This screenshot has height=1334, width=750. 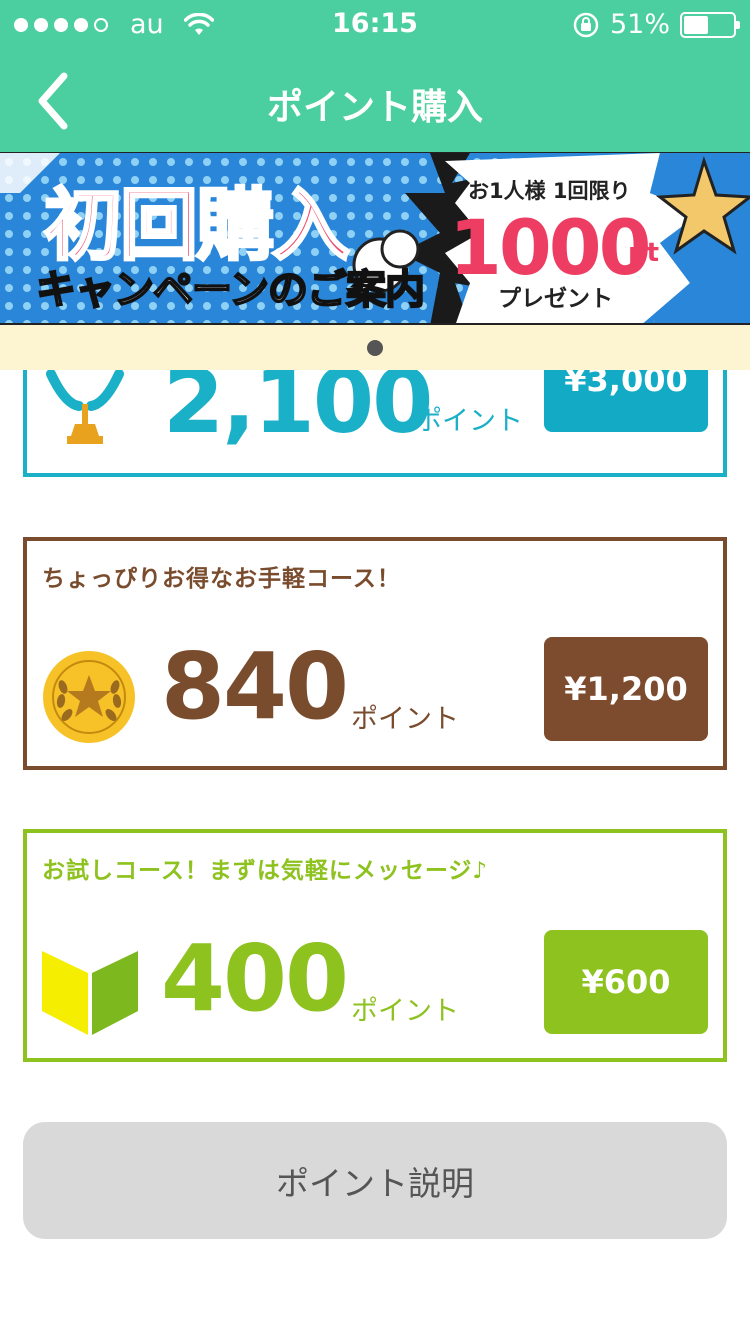 What do you see at coordinates (626, 401) in the screenshot?
I see `price-button: ¥3,000` at bounding box center [626, 401].